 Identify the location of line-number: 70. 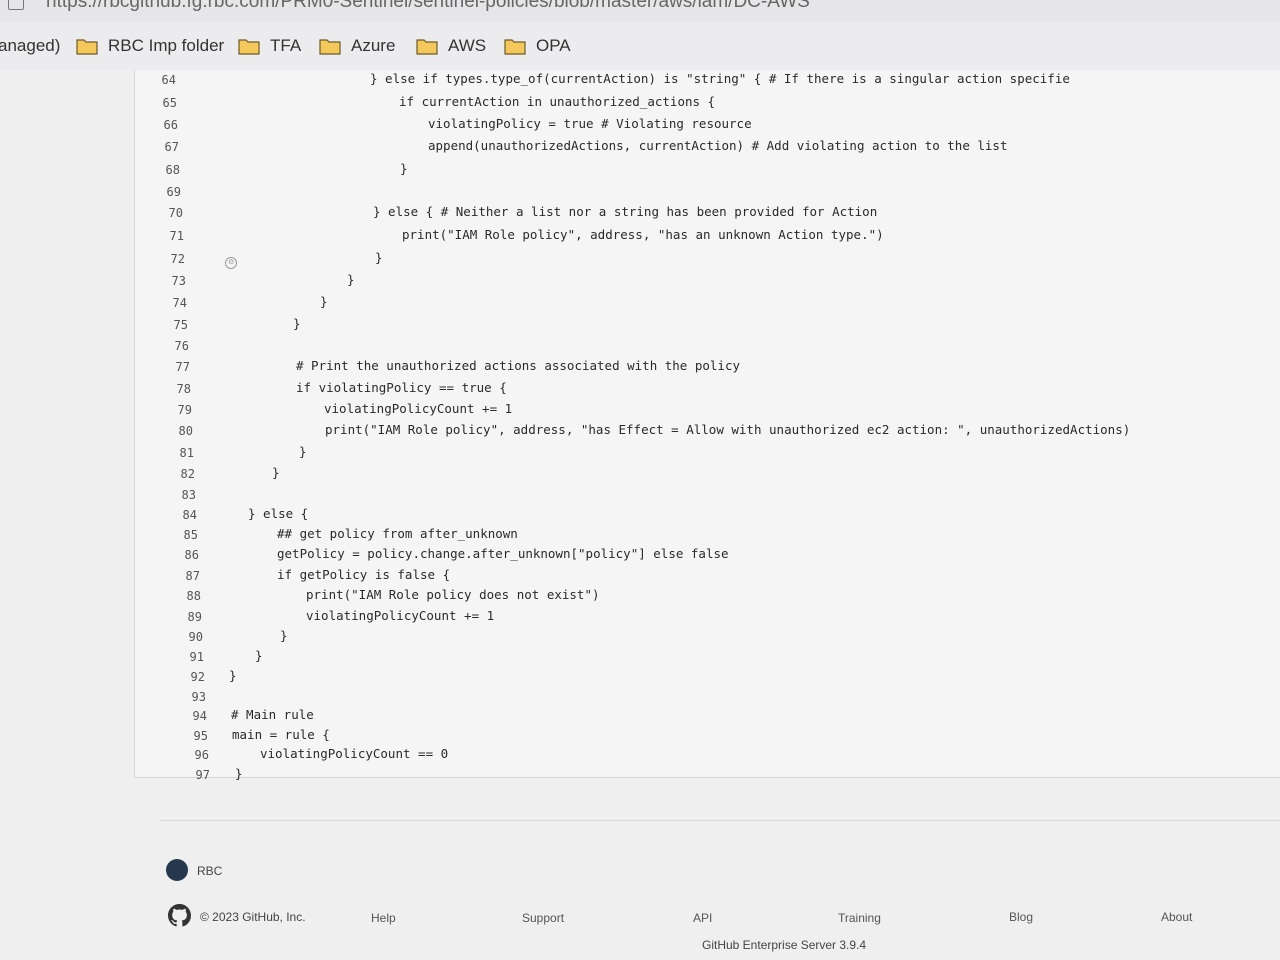
(170, 213).